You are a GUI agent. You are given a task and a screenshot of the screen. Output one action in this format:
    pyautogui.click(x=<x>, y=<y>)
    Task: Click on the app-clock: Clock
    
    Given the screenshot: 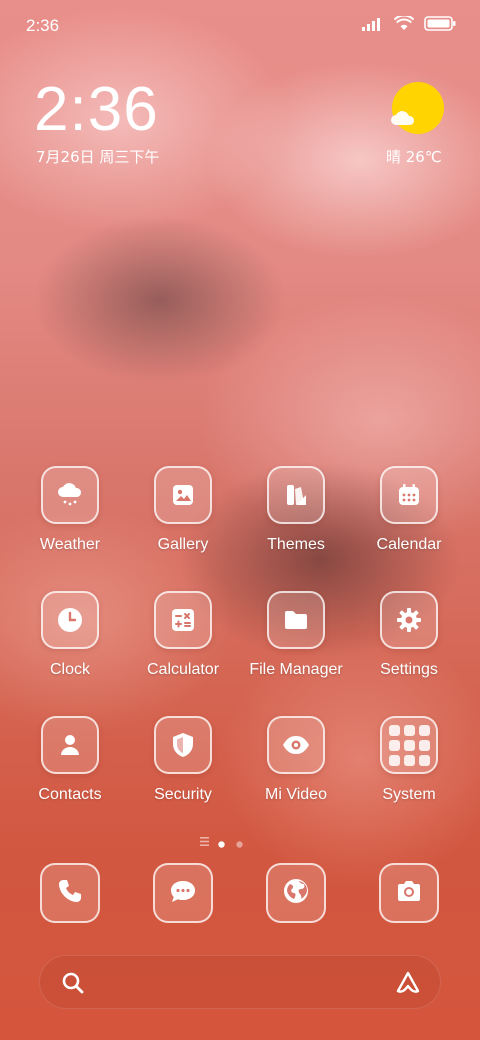 What is the action you would take?
    pyautogui.click(x=70, y=641)
    